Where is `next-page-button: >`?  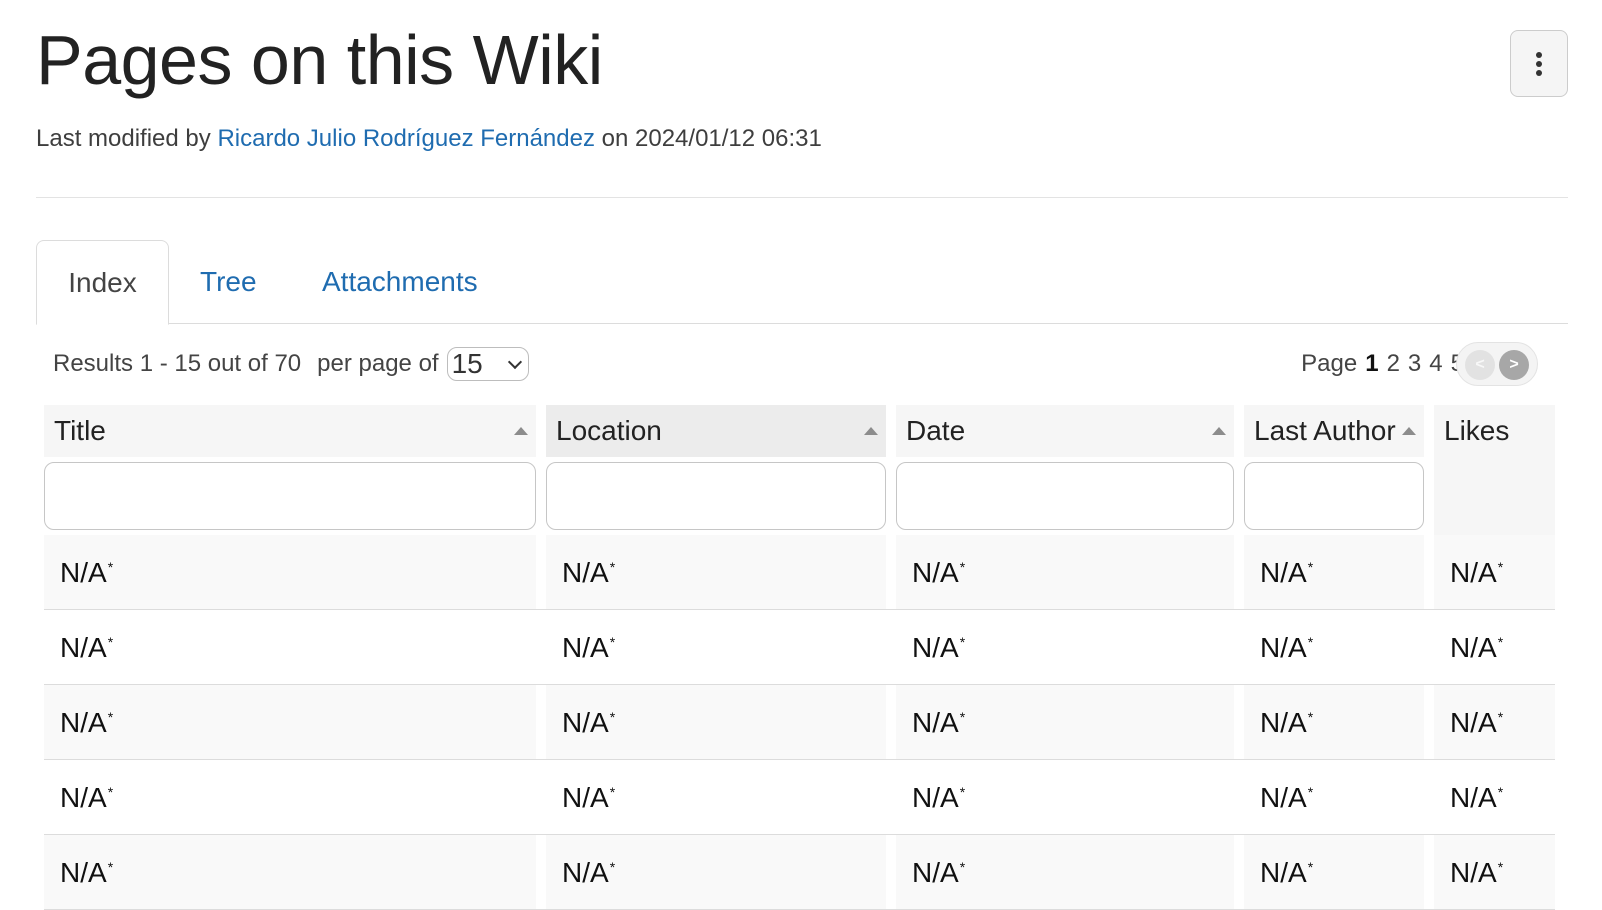 next-page-button: > is located at coordinates (1514, 365).